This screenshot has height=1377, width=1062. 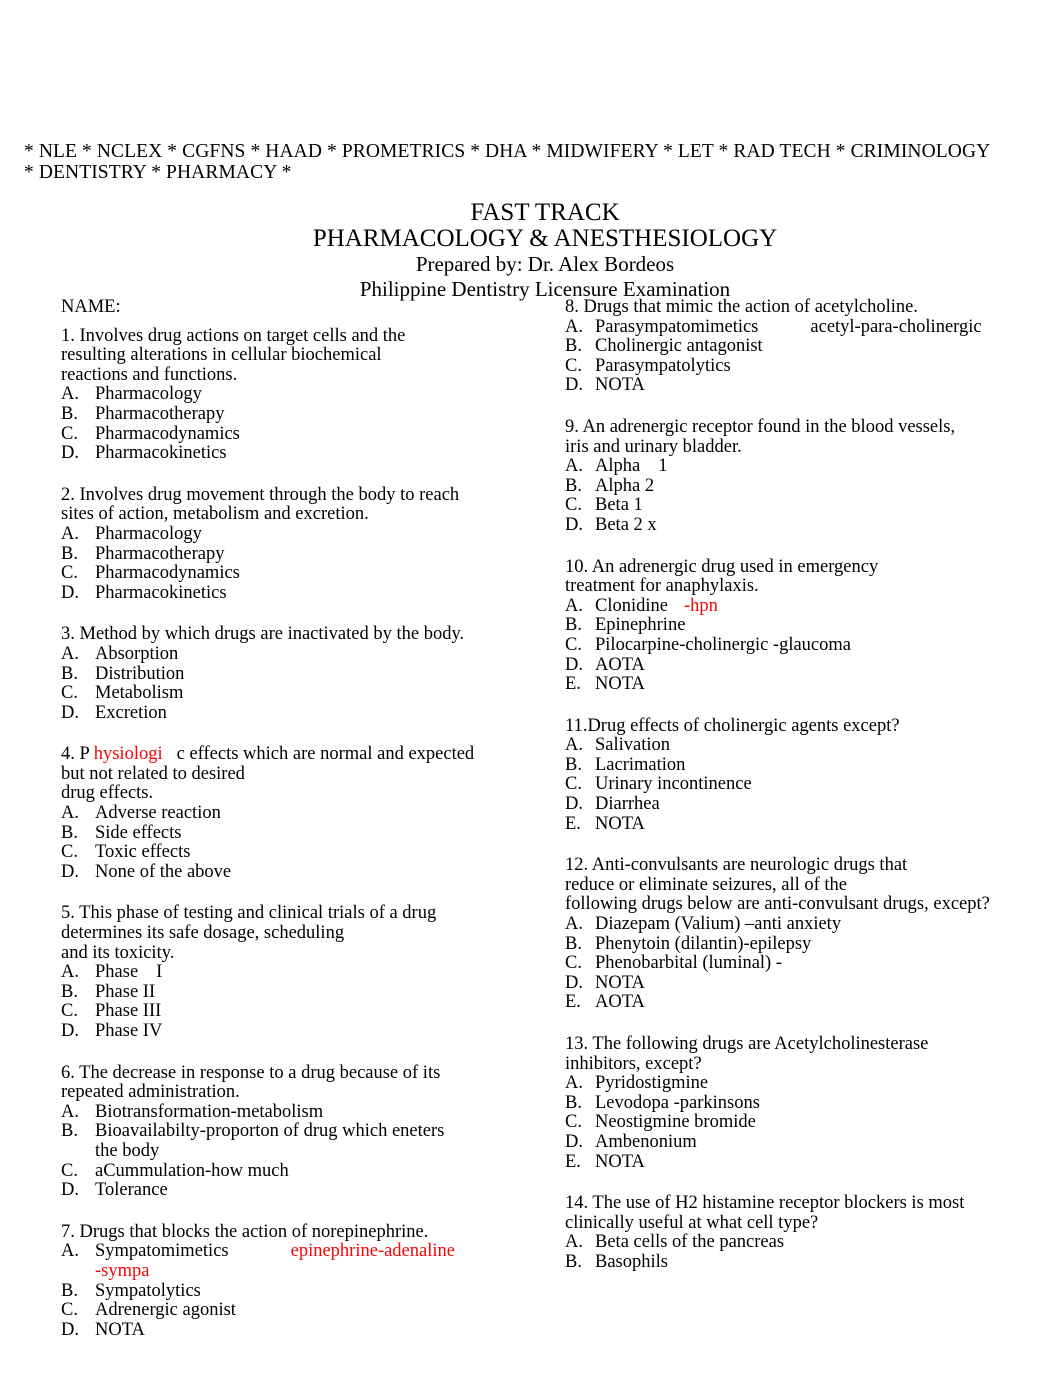 I want to click on option-row: A. Alpha 1, so click(x=790, y=466).